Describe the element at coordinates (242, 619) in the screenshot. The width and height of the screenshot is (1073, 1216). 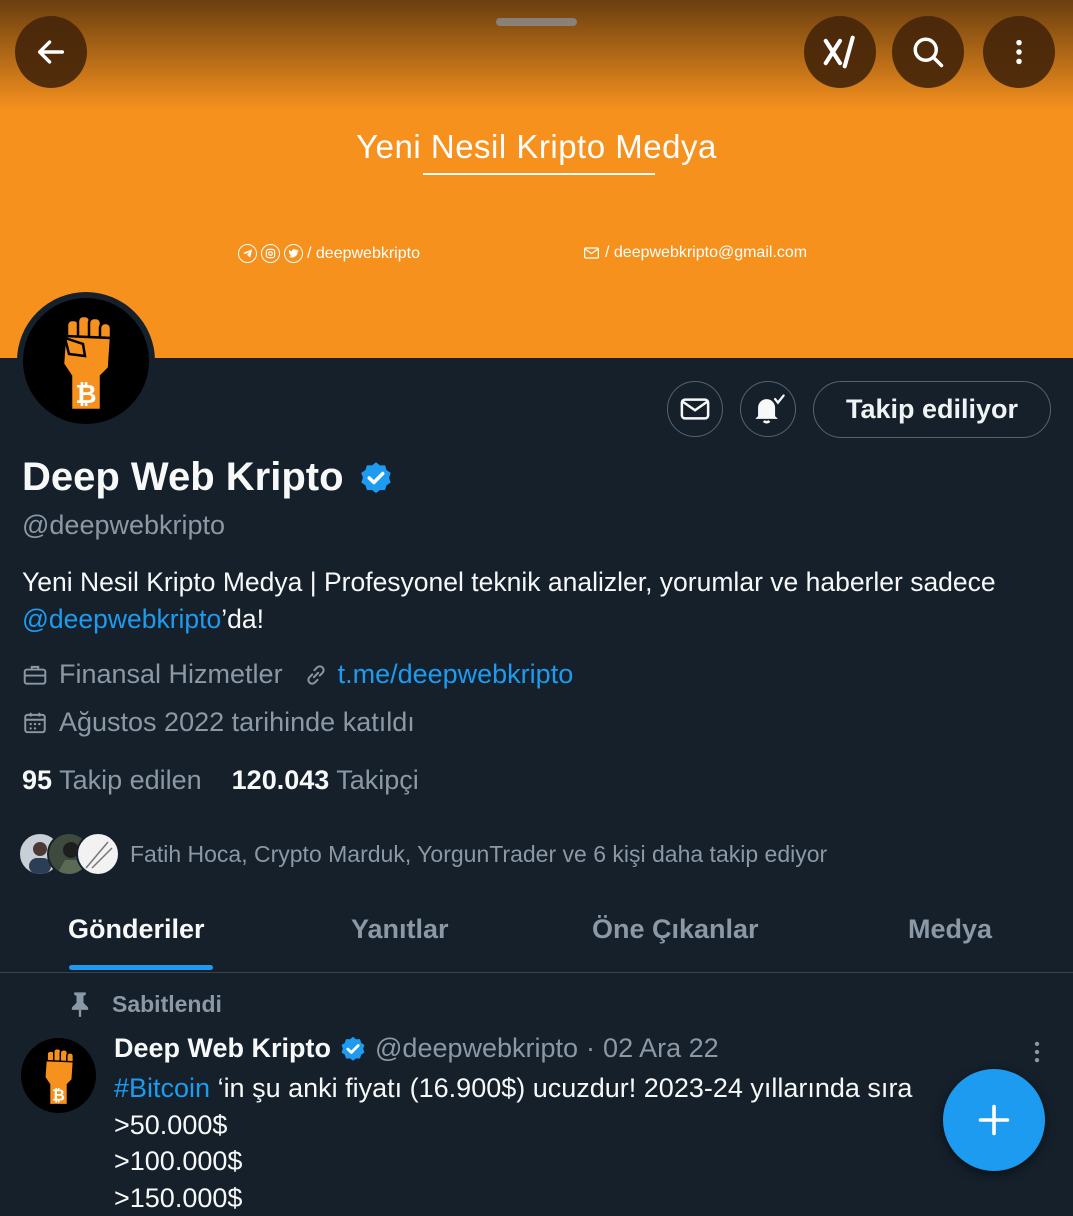
I see `bio-suffix: ’da!` at that location.